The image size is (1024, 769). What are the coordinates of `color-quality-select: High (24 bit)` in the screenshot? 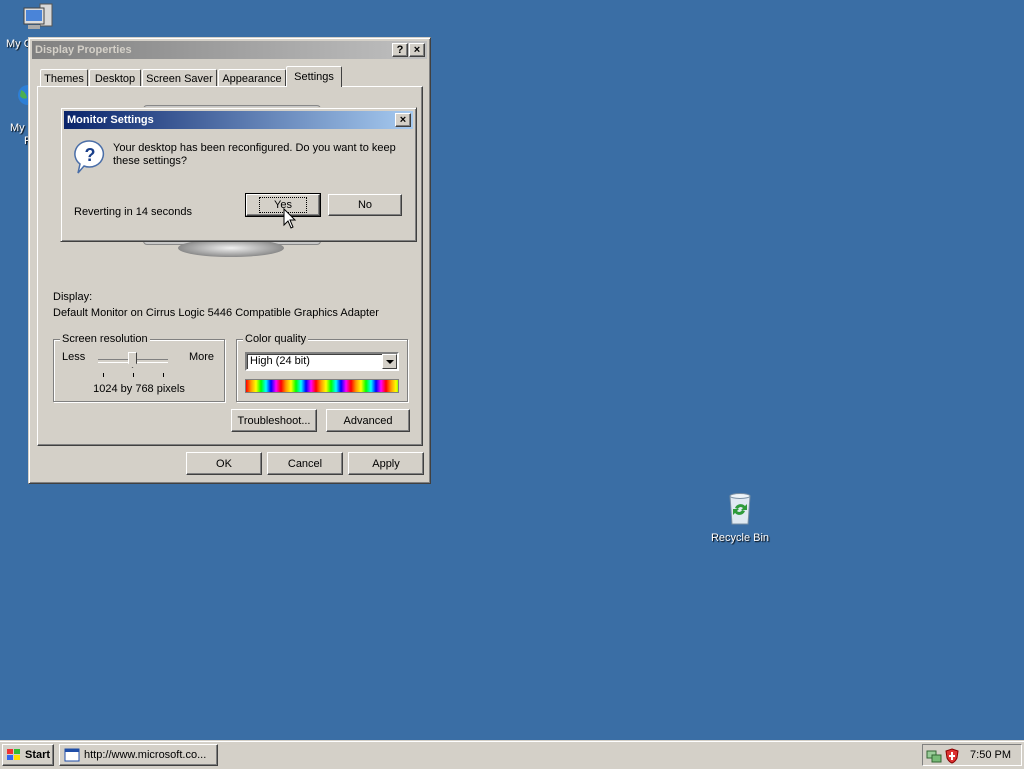 It's located at (322, 361).